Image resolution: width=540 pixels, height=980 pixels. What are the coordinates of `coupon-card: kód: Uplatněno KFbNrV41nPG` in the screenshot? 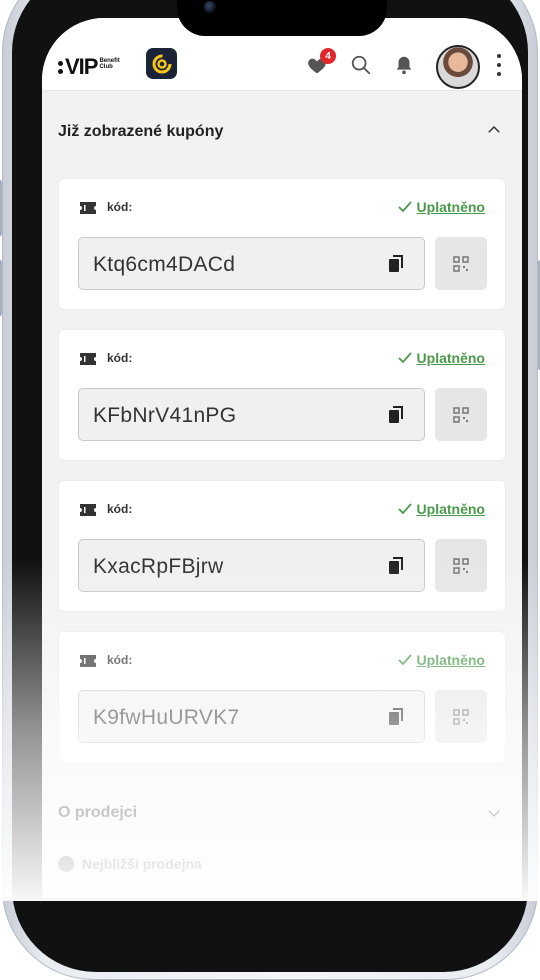 It's located at (282, 395).